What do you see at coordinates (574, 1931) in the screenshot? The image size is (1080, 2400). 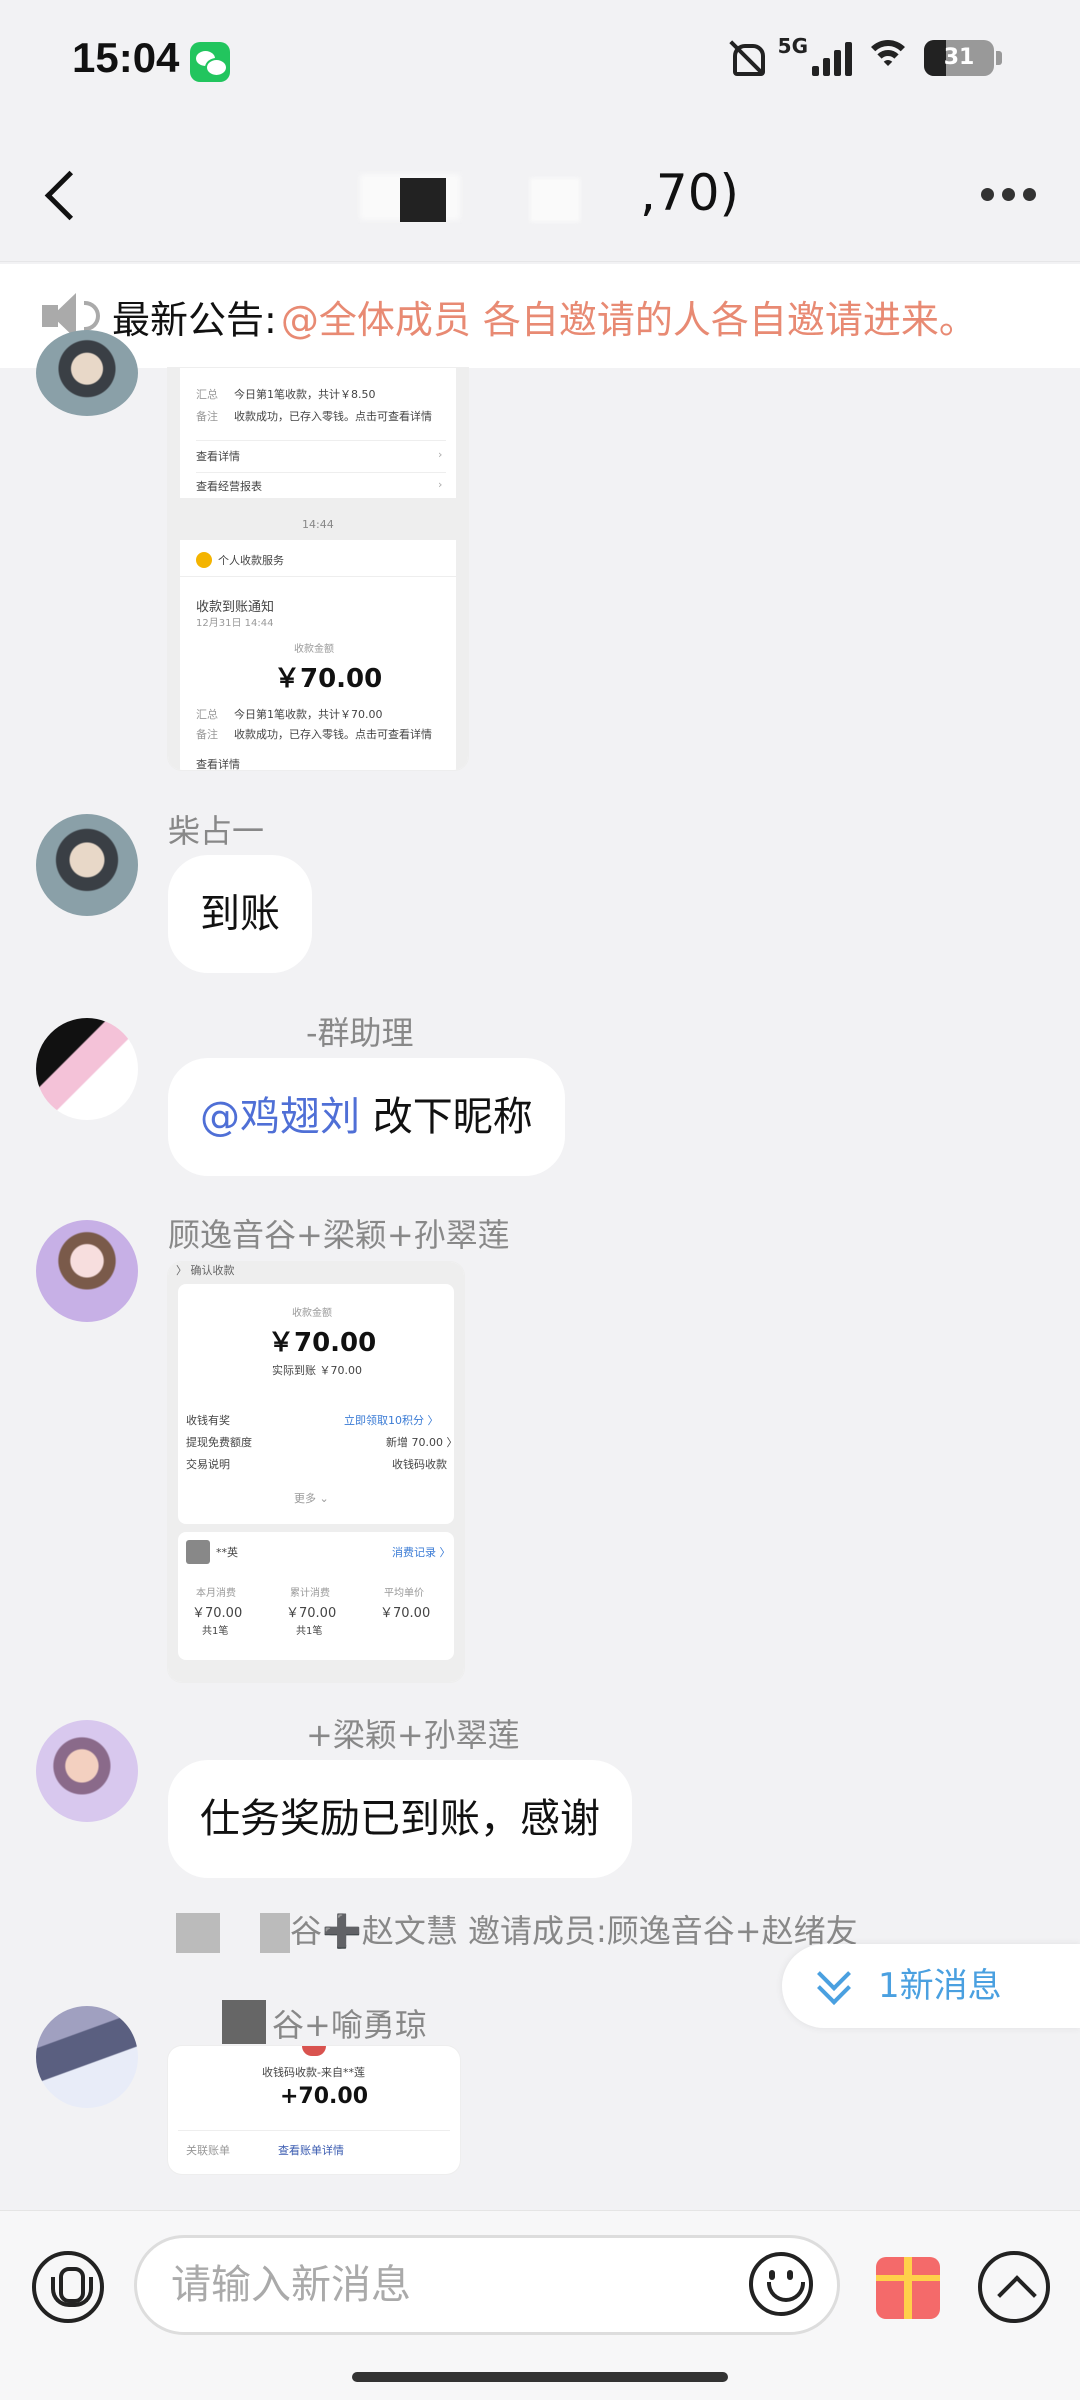 I see `system-text: 谷➕赵文慧 邀请成员:顾逸音谷+赵绪友` at bounding box center [574, 1931].